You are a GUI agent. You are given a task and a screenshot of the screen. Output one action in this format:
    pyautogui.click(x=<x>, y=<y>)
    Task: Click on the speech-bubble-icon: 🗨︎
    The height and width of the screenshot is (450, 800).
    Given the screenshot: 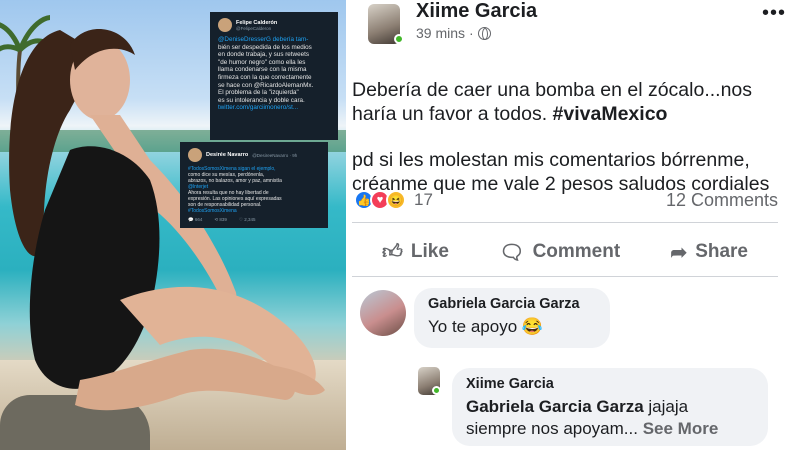 What is the action you would take?
    pyautogui.click(x=512, y=252)
    